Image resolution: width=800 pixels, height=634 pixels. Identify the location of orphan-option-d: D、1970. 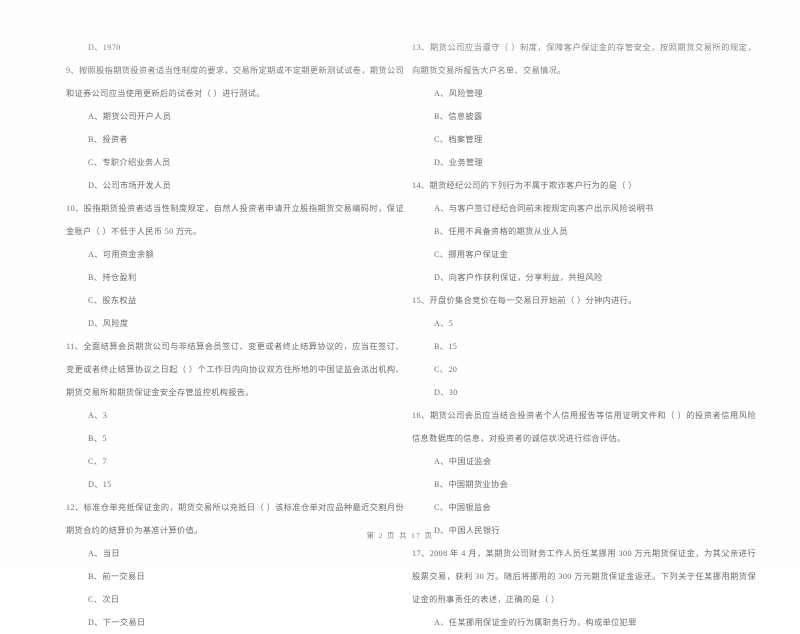
(104, 47).